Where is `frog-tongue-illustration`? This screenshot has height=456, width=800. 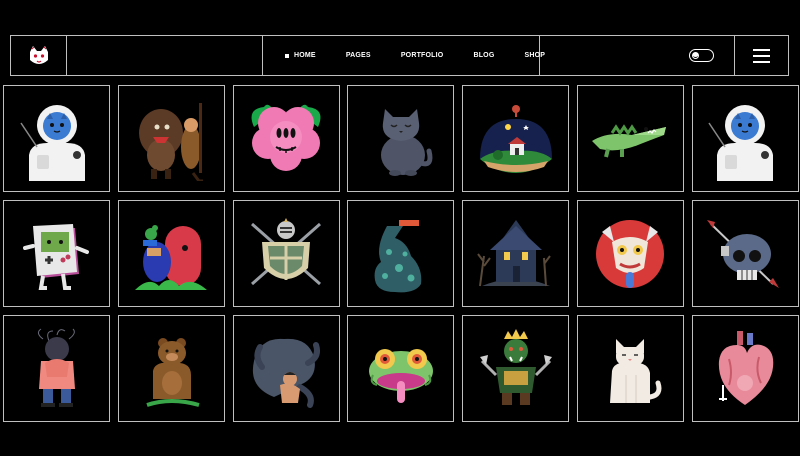
frog-tongue-illustration is located at coordinates (400, 375).